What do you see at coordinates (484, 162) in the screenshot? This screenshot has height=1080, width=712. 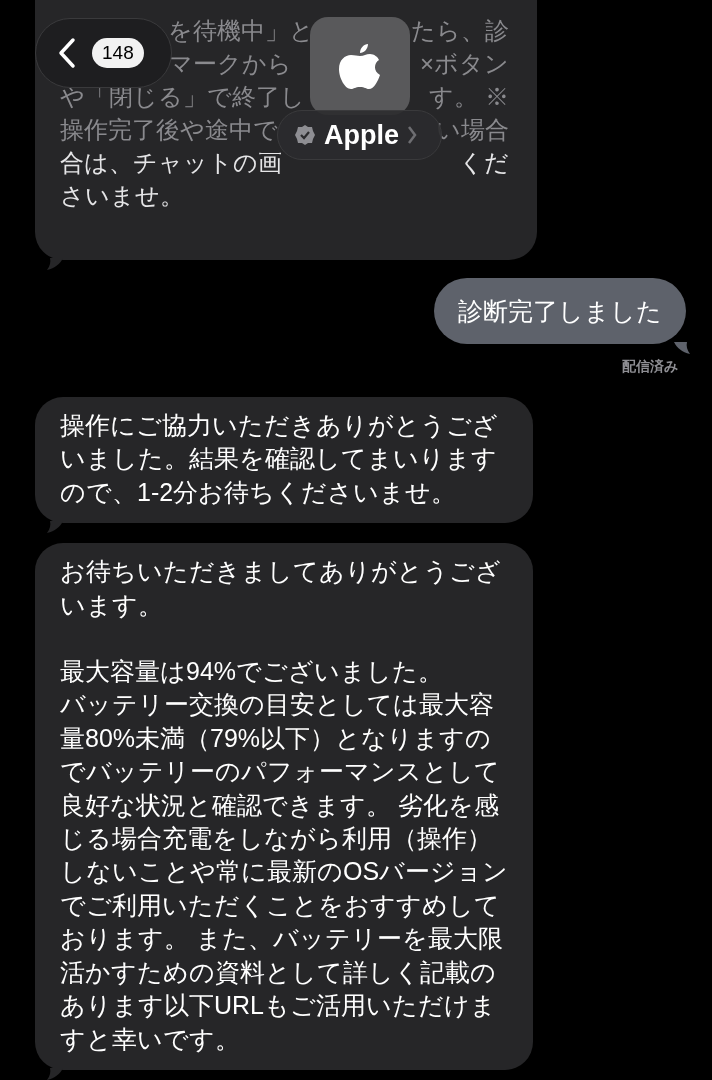 I see `message-text: くだ` at bounding box center [484, 162].